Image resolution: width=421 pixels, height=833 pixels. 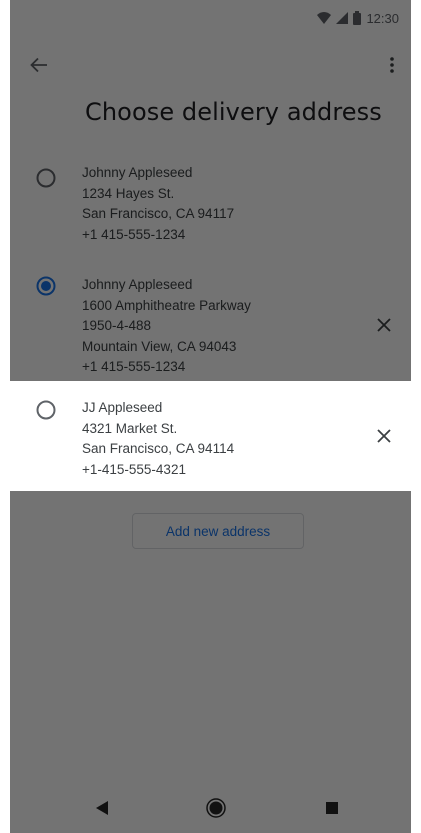 I want to click on address-phone: +1-415-555-4321, so click(x=134, y=469).